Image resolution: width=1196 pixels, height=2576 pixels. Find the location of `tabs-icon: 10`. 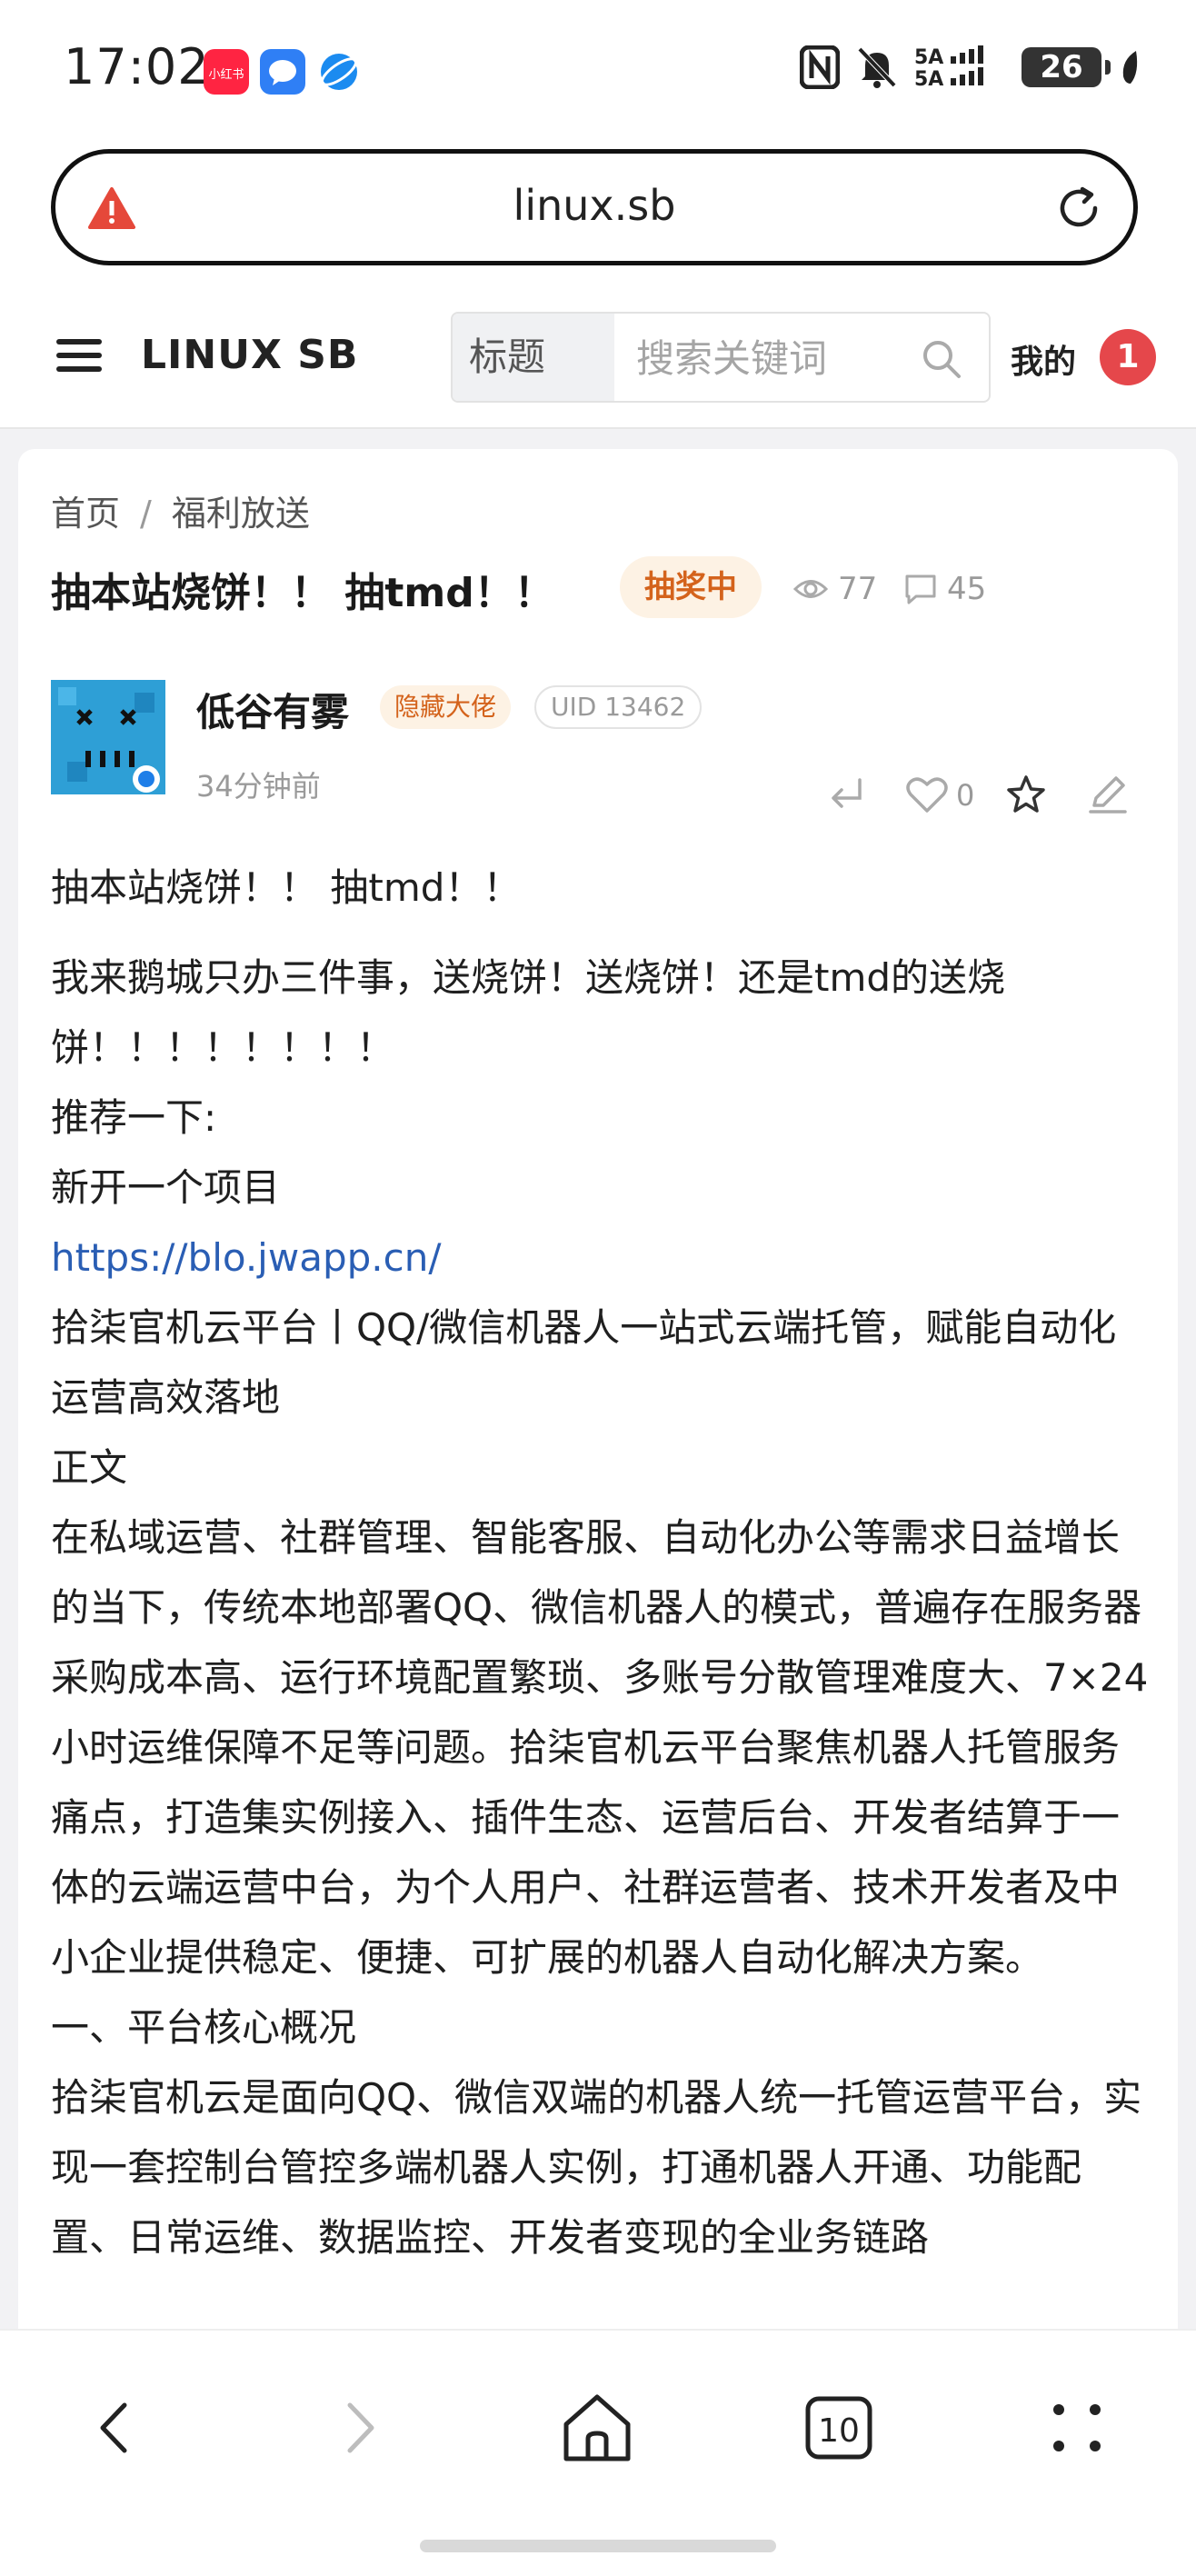

tabs-icon: 10 is located at coordinates (838, 2428).